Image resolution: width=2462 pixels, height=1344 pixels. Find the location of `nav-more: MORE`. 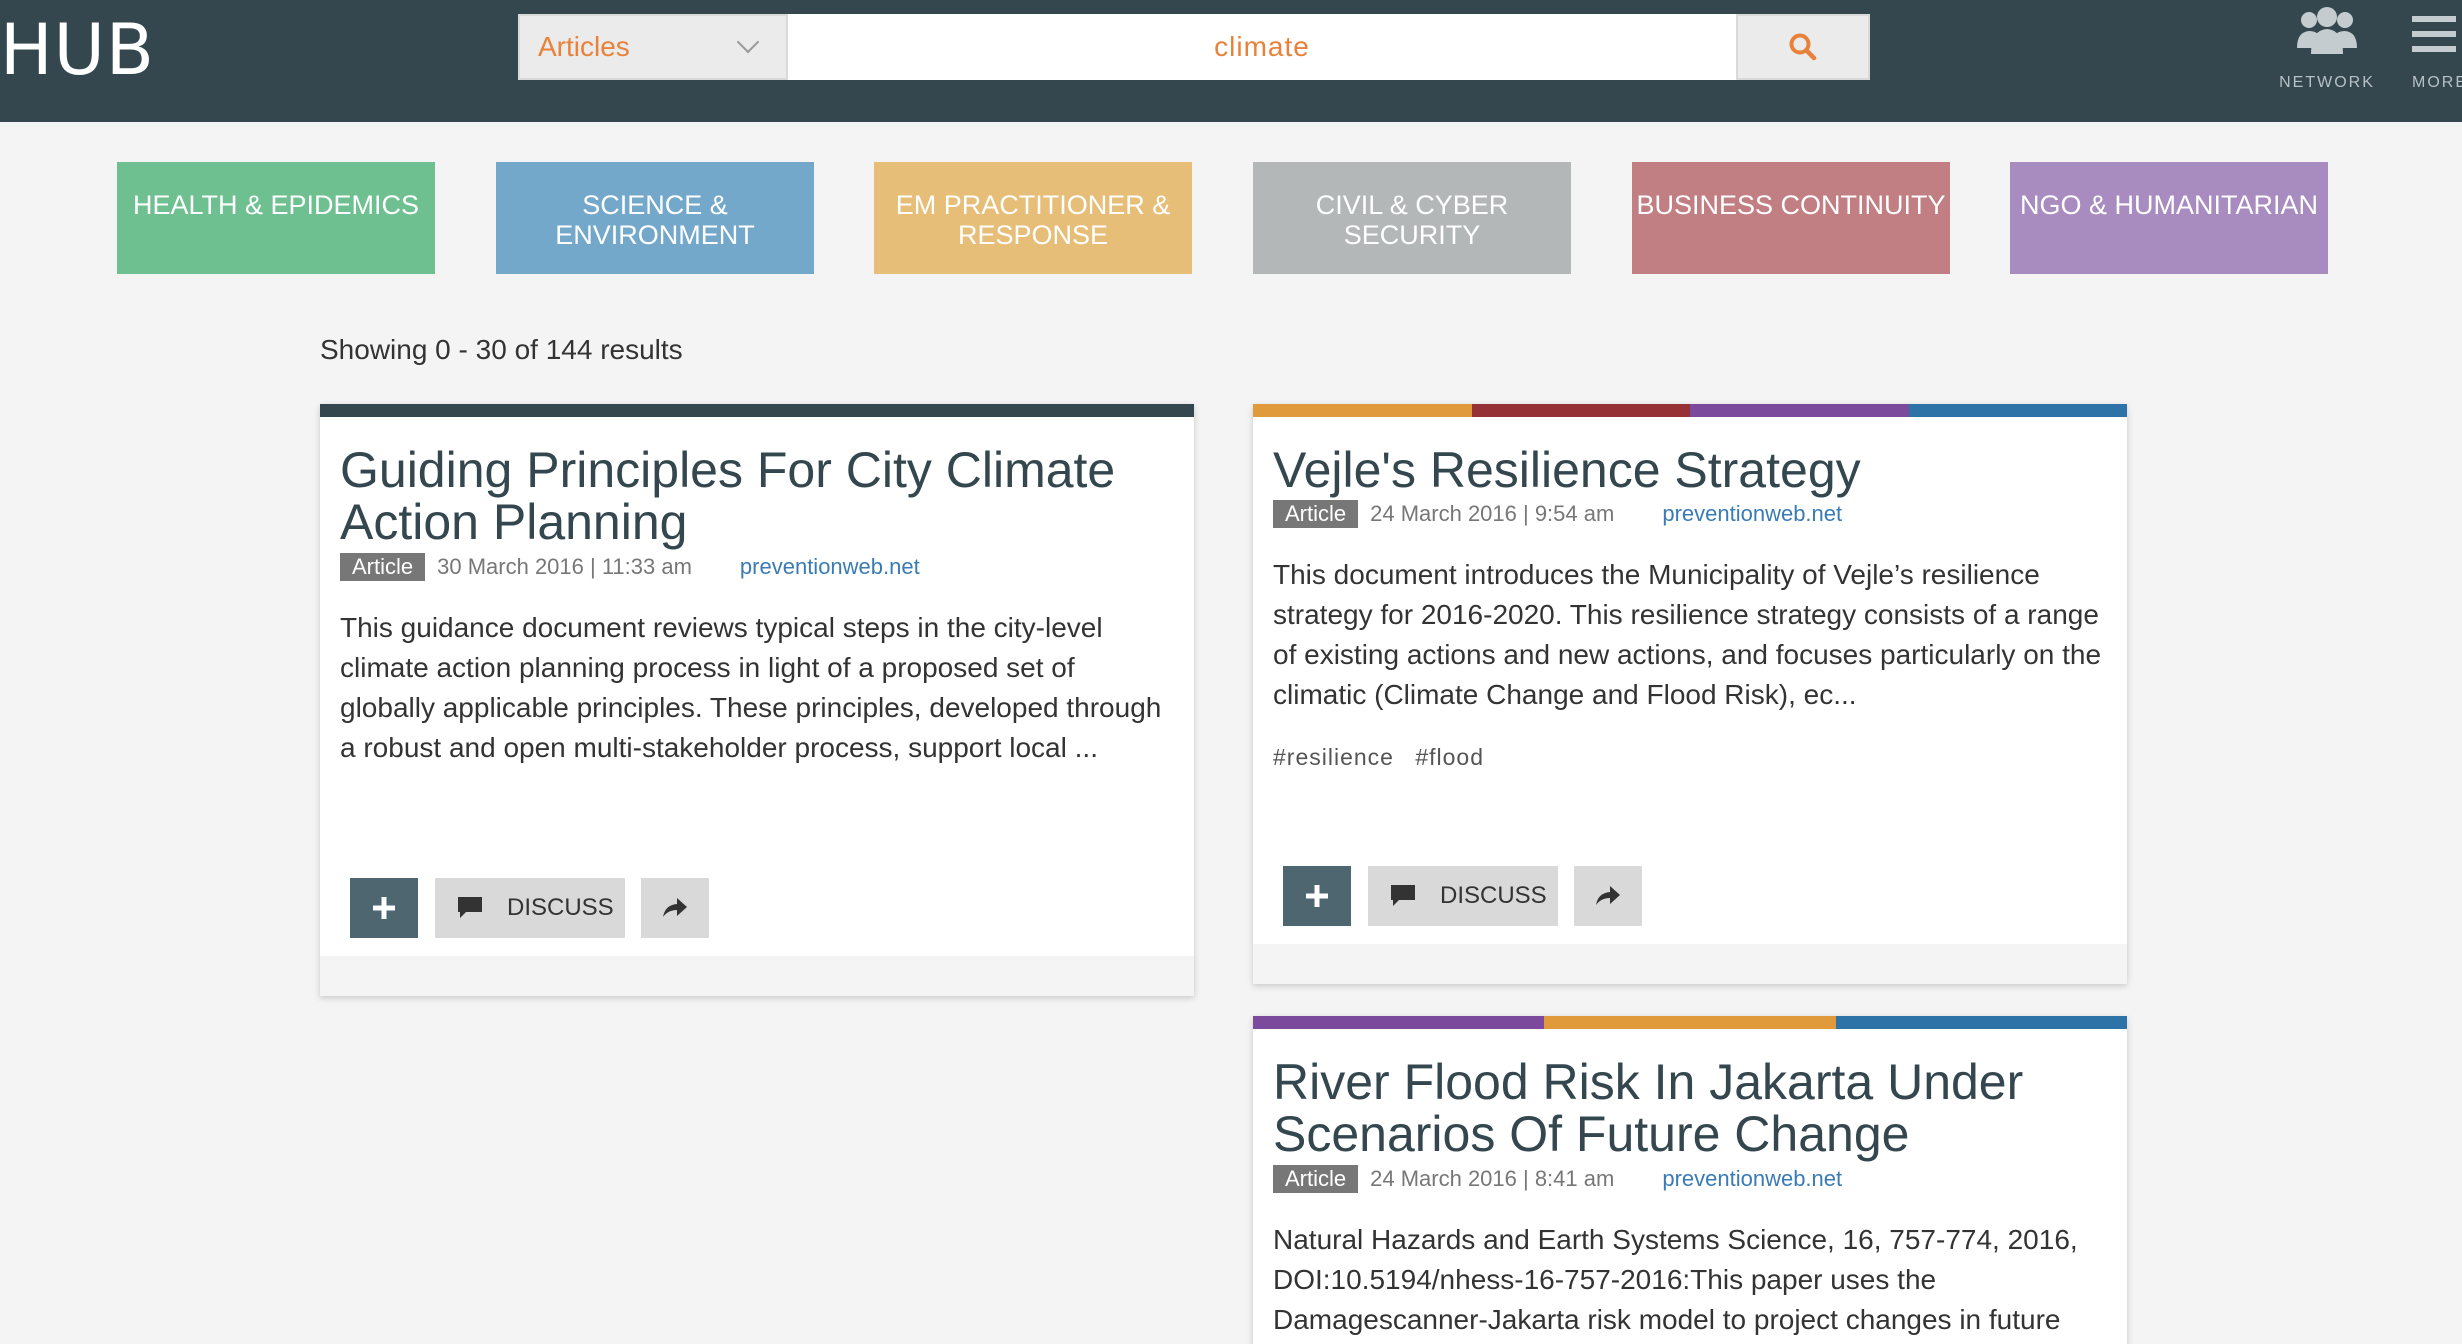

nav-more: MORE is located at coordinates (2431, 61).